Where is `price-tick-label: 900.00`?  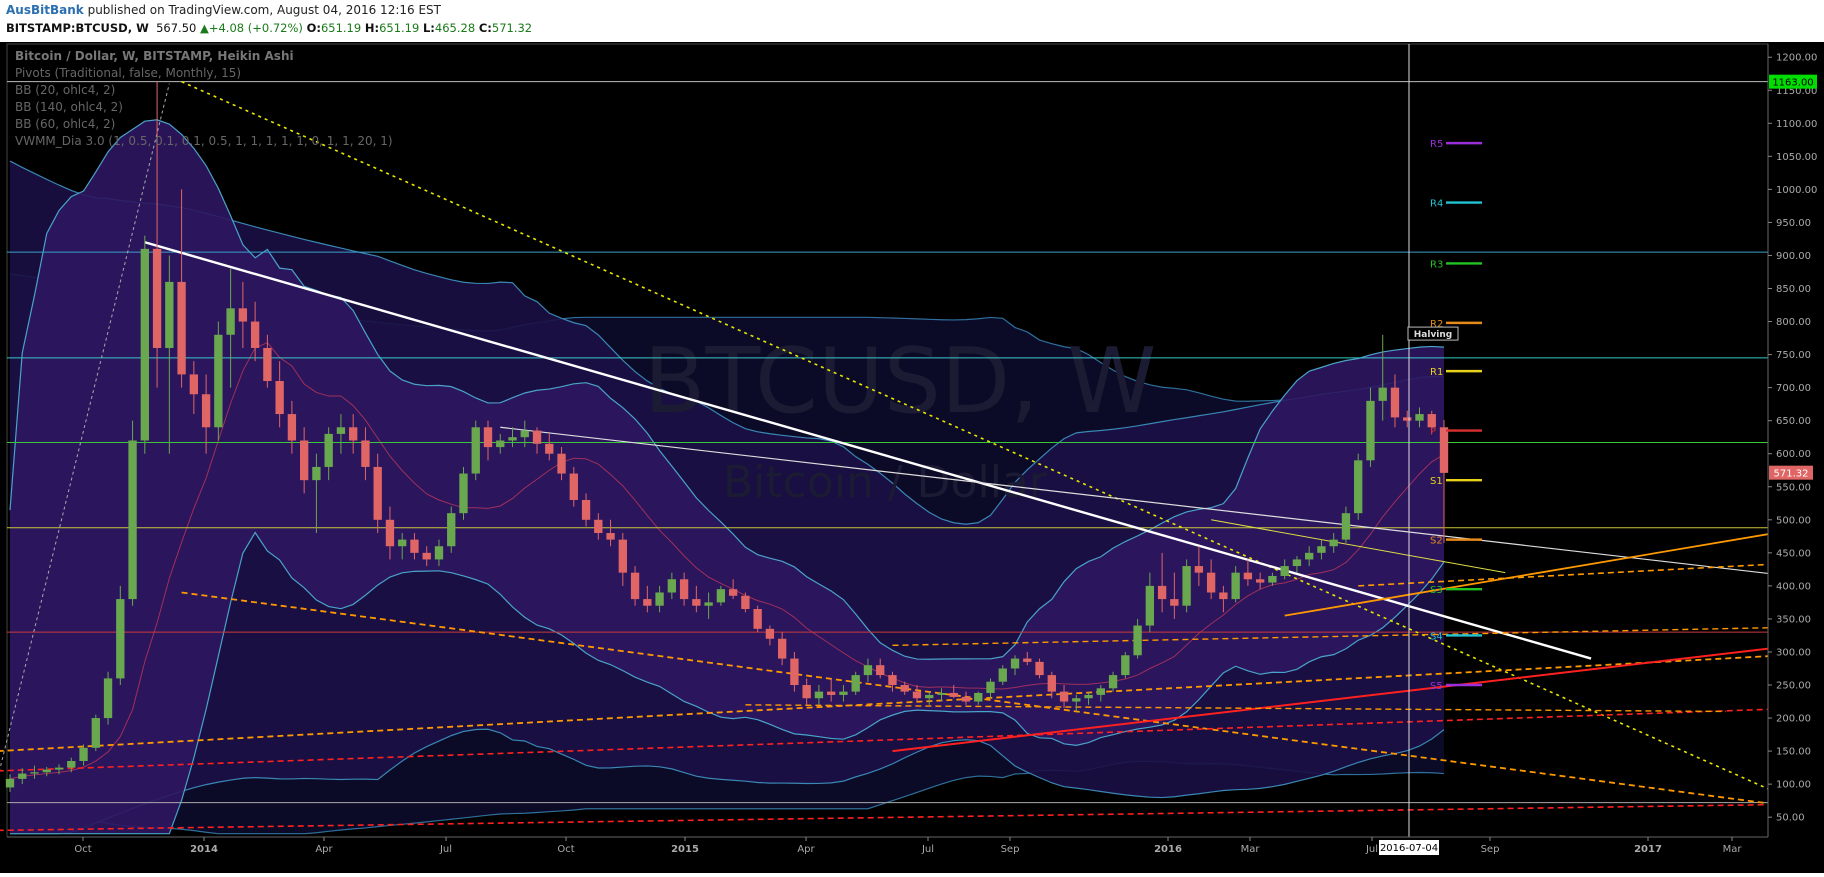 price-tick-label: 900.00 is located at coordinates (1793, 256).